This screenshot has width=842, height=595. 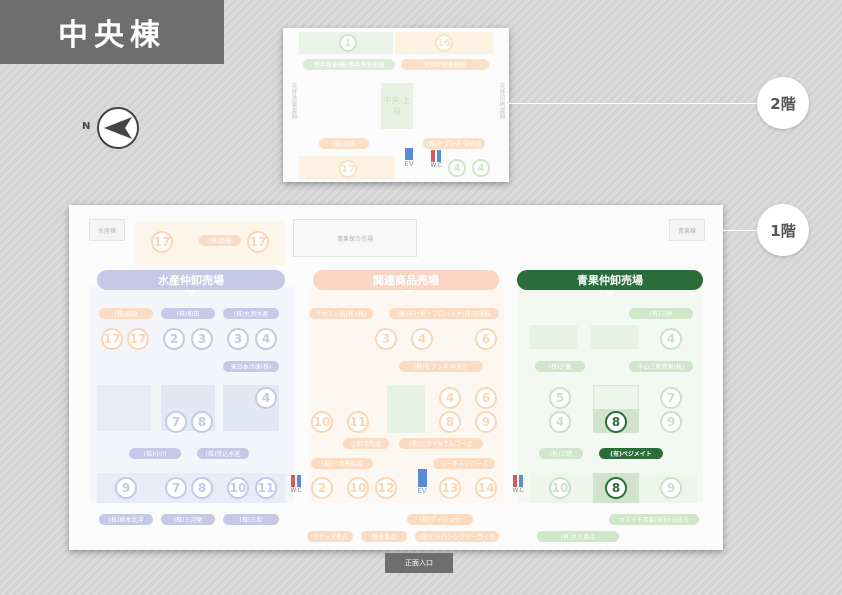 I want to click on tenant-pill: (有)丸久商店, so click(x=578, y=536).